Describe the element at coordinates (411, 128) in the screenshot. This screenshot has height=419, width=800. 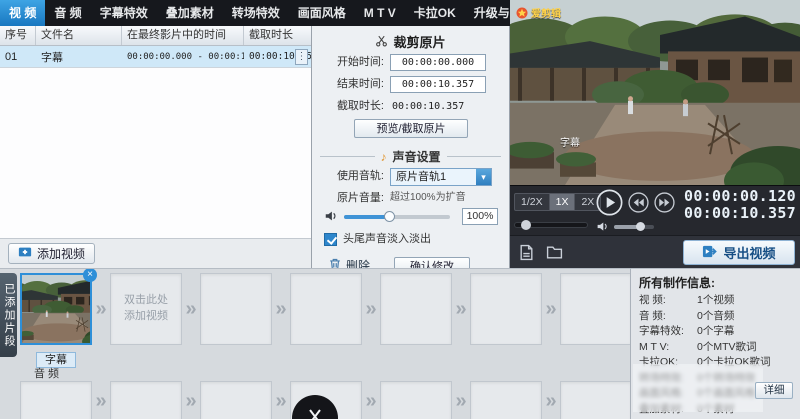
I see `preview-capture-button: 预览/截取原片` at that location.